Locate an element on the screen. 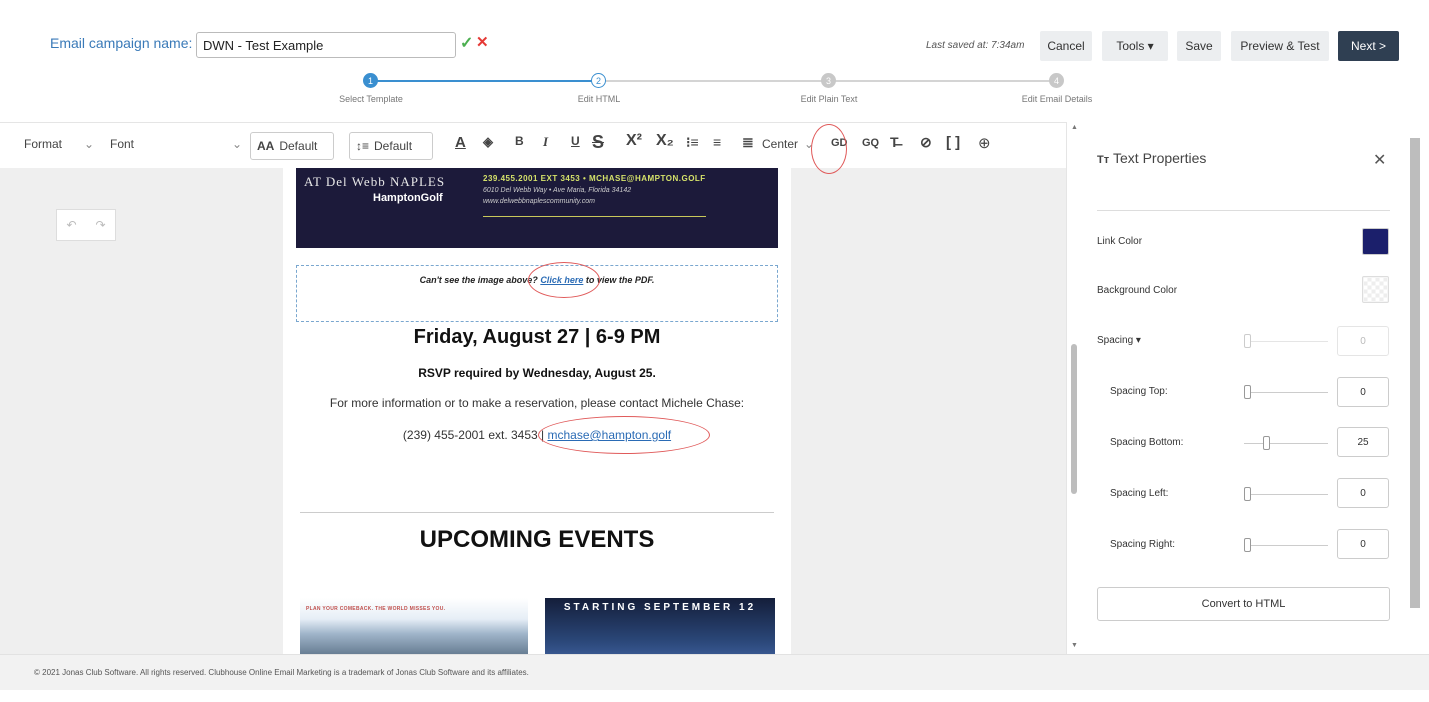 This screenshot has width=1429, height=702. background-color-swatch is located at coordinates (1375, 289).